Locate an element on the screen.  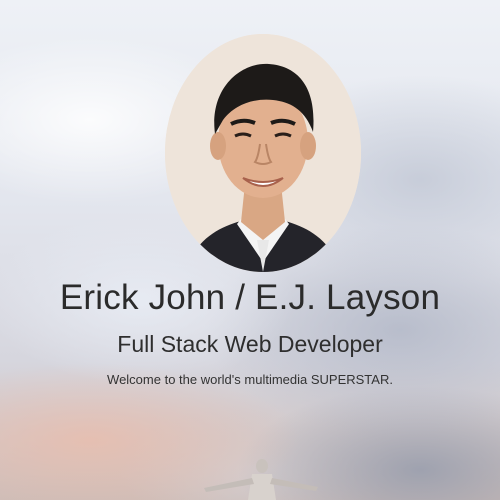
statue-silhouette is located at coordinates (260, 479).